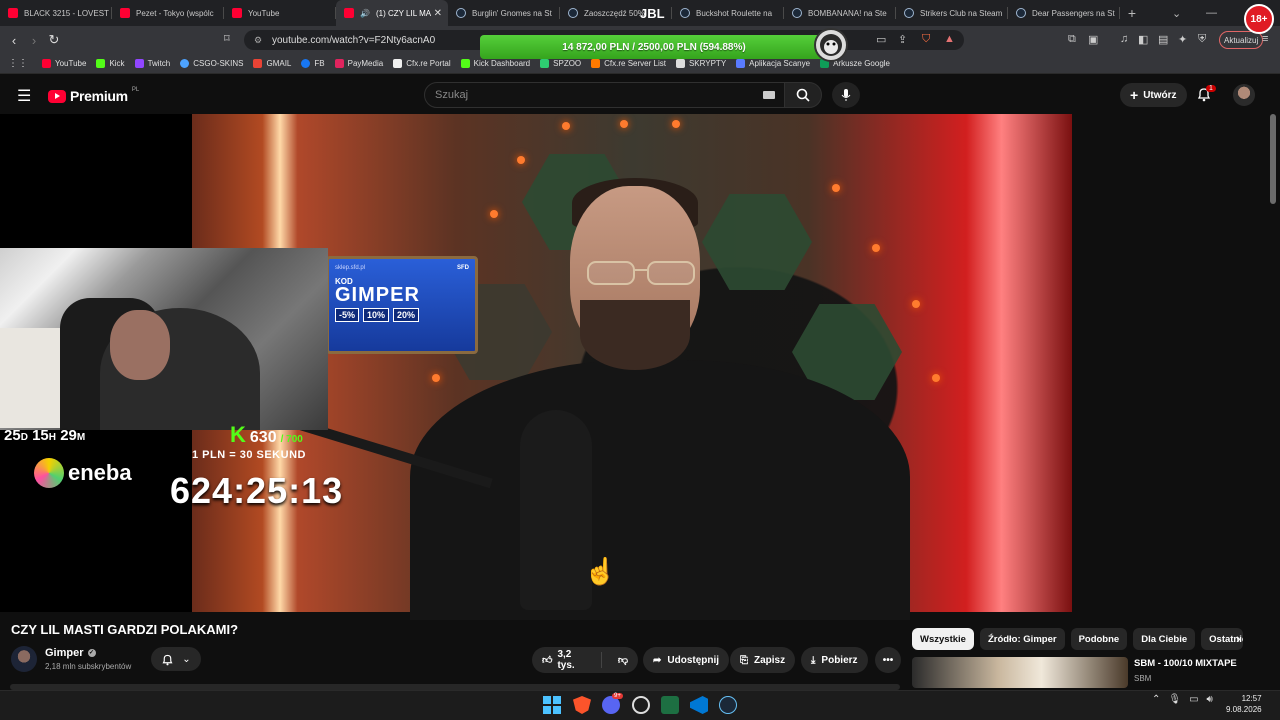 This screenshot has height=720, width=1280. What do you see at coordinates (846, 95) in the screenshot?
I see `voice-search-button` at bounding box center [846, 95].